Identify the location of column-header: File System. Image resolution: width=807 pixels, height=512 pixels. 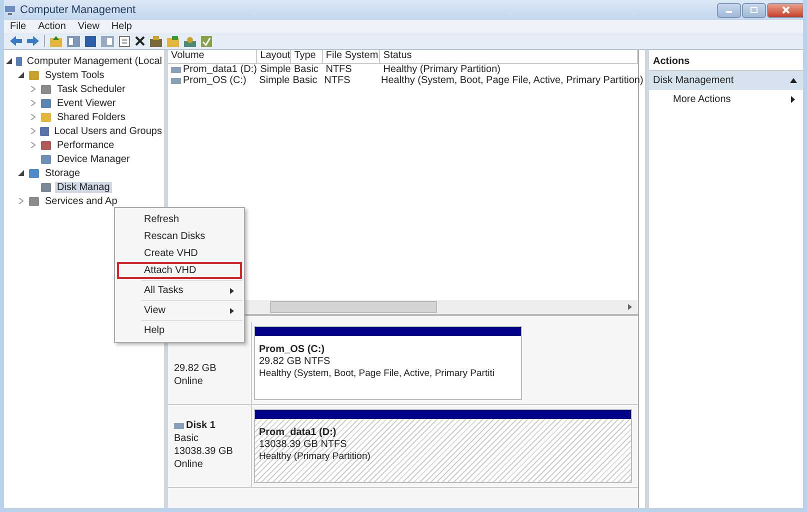
(351, 56).